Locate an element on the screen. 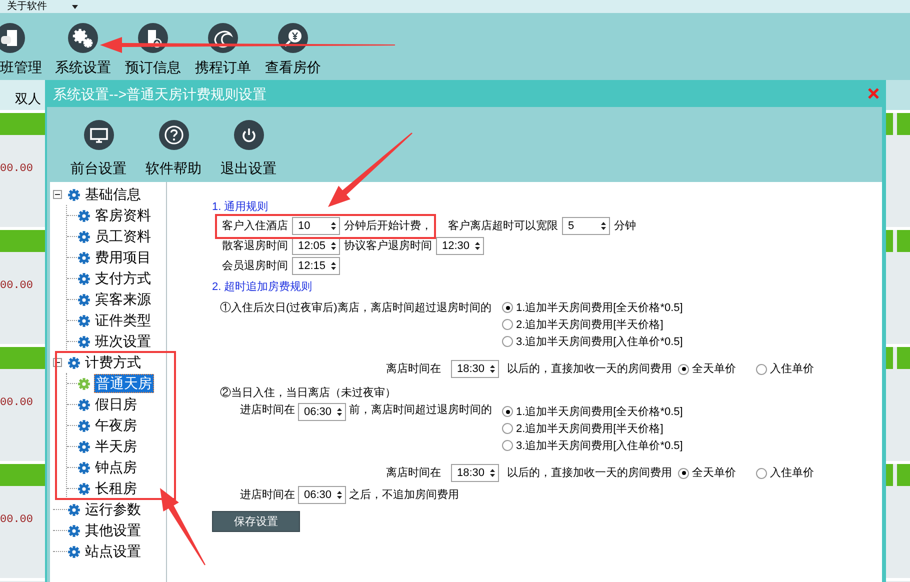 The height and width of the screenshot is (582, 910). toolbar-button: 查看房价 is located at coordinates (293, 49).